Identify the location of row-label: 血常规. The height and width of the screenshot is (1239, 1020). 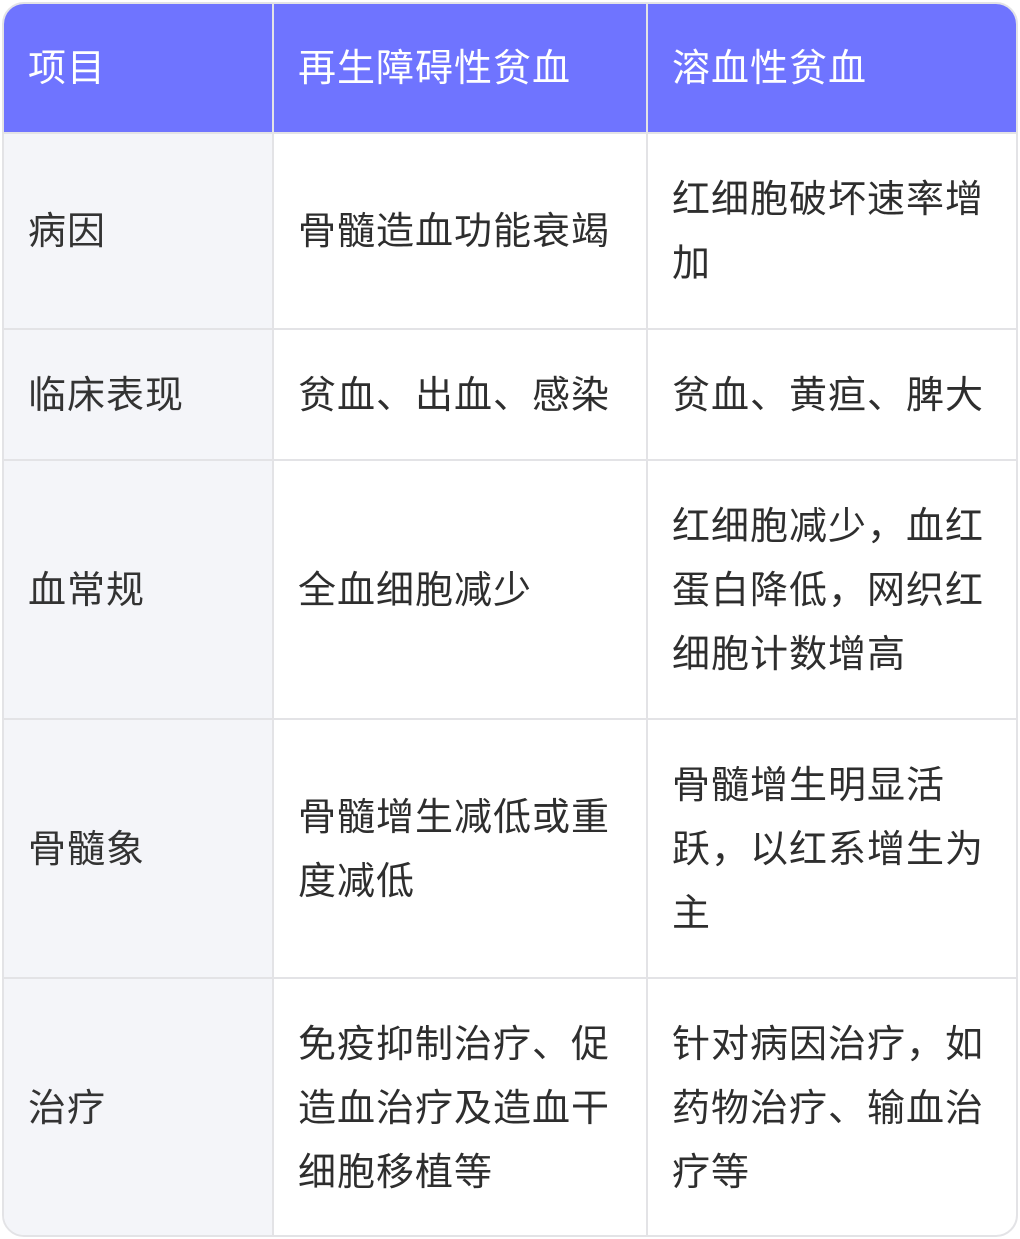
(139, 589).